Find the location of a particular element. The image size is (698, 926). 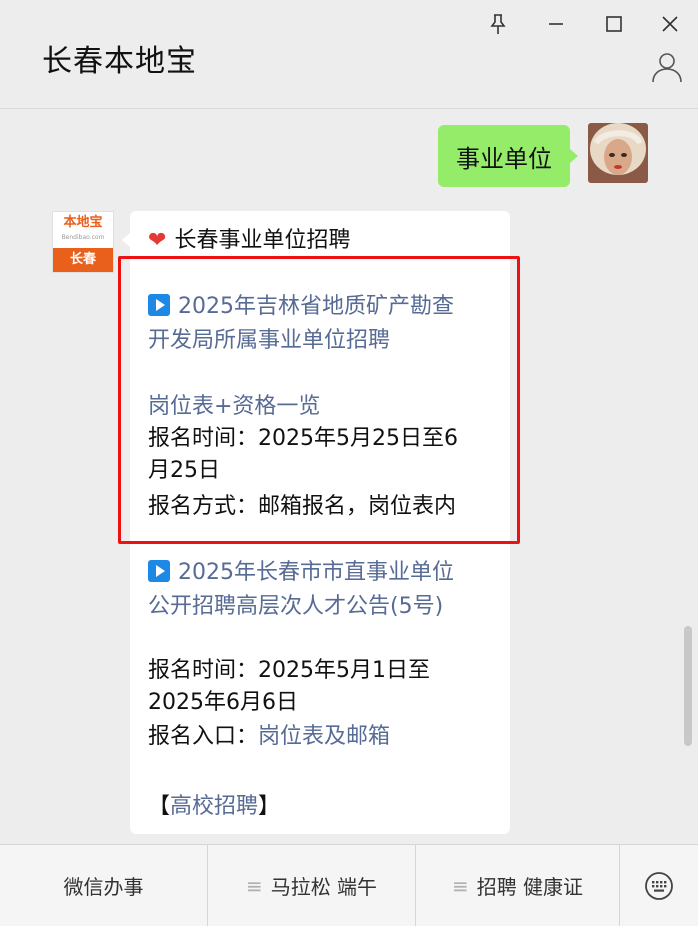

close-icon is located at coordinates (670, 24).